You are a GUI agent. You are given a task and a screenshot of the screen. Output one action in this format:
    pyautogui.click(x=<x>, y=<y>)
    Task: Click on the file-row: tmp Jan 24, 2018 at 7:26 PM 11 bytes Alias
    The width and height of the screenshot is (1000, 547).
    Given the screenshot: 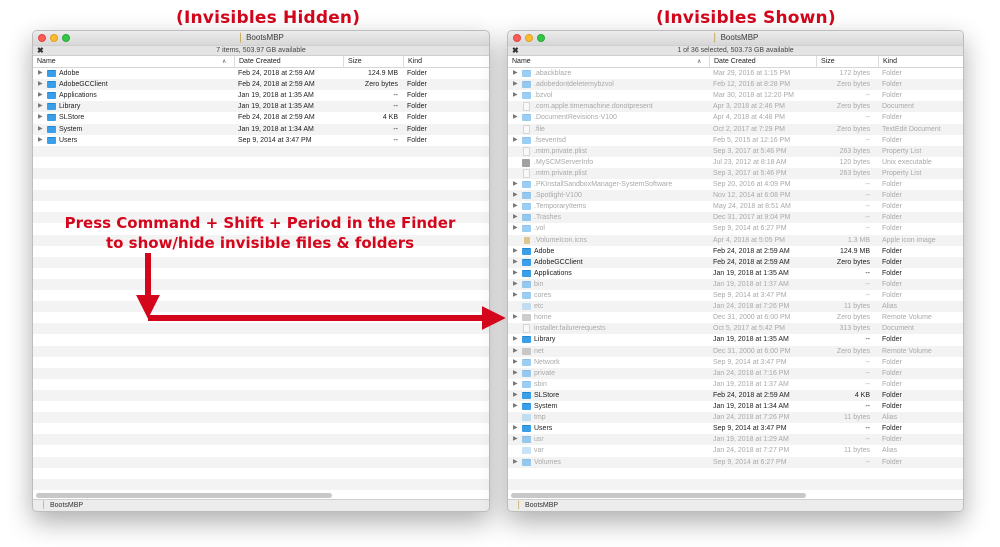 What is the action you would take?
    pyautogui.click(x=735, y=417)
    